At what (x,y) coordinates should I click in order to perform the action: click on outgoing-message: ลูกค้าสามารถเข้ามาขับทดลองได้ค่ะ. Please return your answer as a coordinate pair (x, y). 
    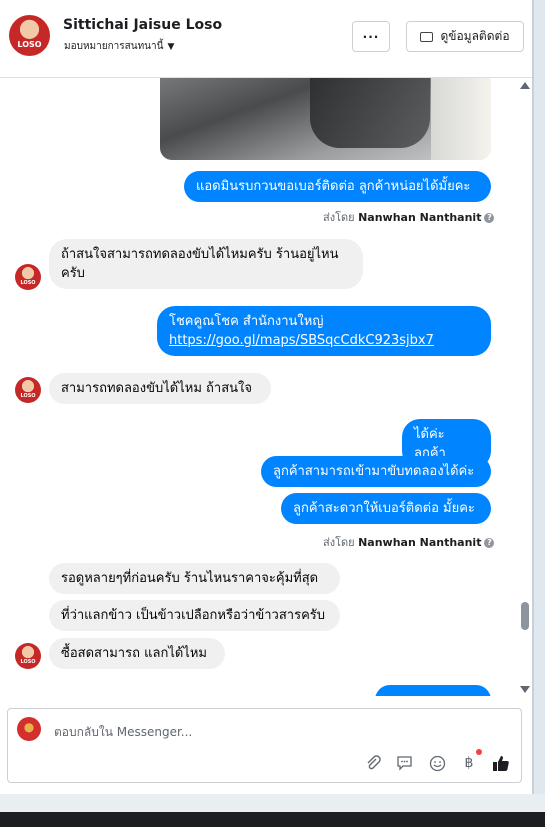
    Looking at the image, I should click on (376, 471).